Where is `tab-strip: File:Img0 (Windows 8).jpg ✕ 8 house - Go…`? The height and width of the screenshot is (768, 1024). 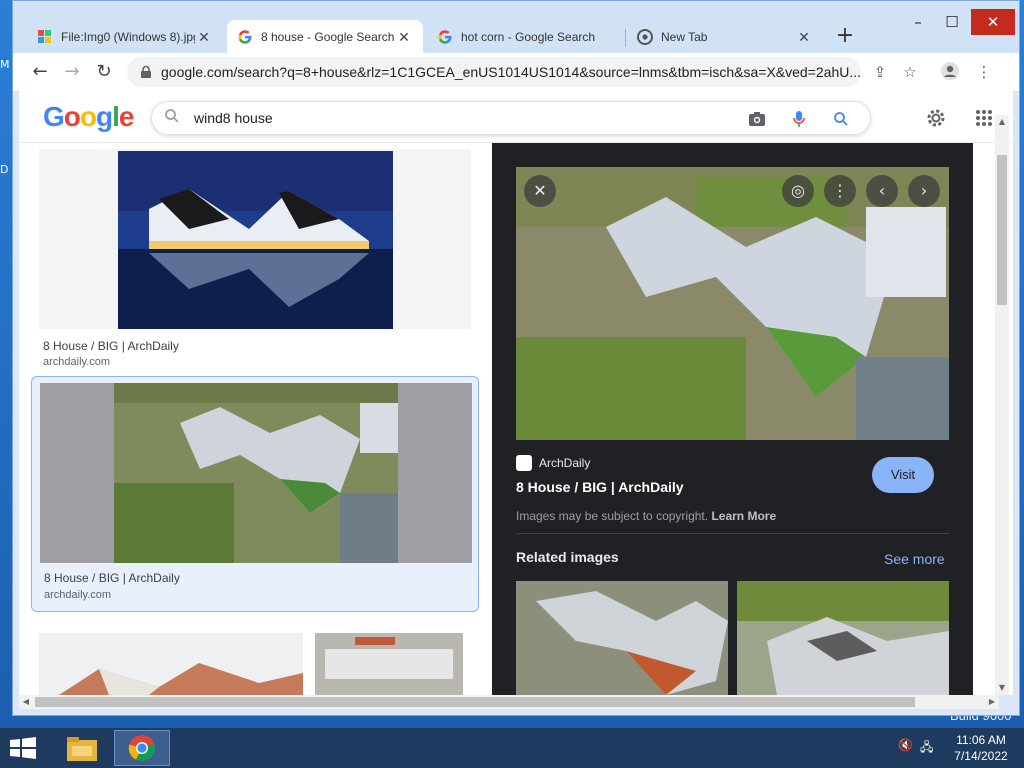
tab-strip: File:Img0 (Windows 8).jpg ✕ 8 house - Go… is located at coordinates (516, 27).